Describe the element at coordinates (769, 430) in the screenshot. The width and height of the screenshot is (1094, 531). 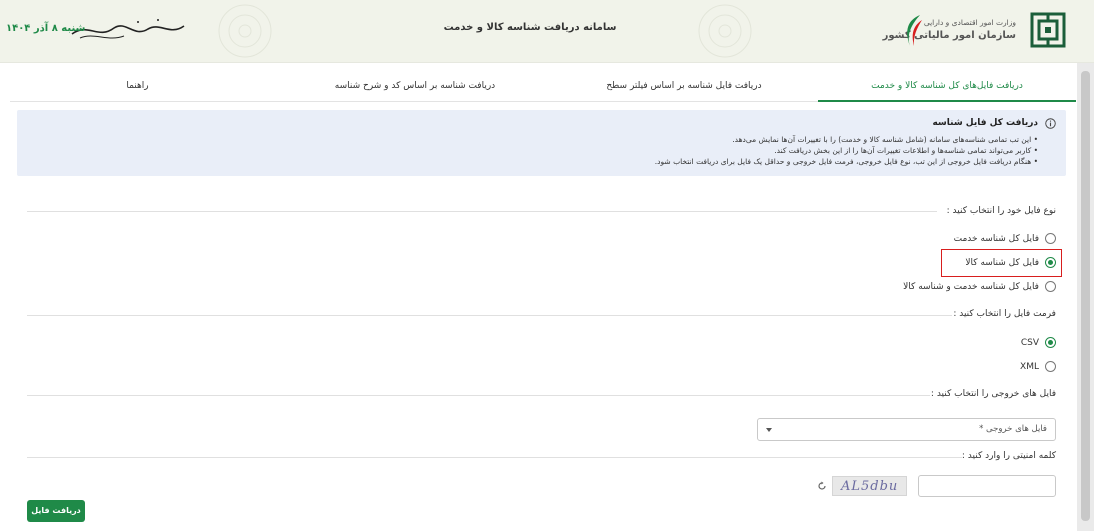
I see `chevron-down-icon` at that location.